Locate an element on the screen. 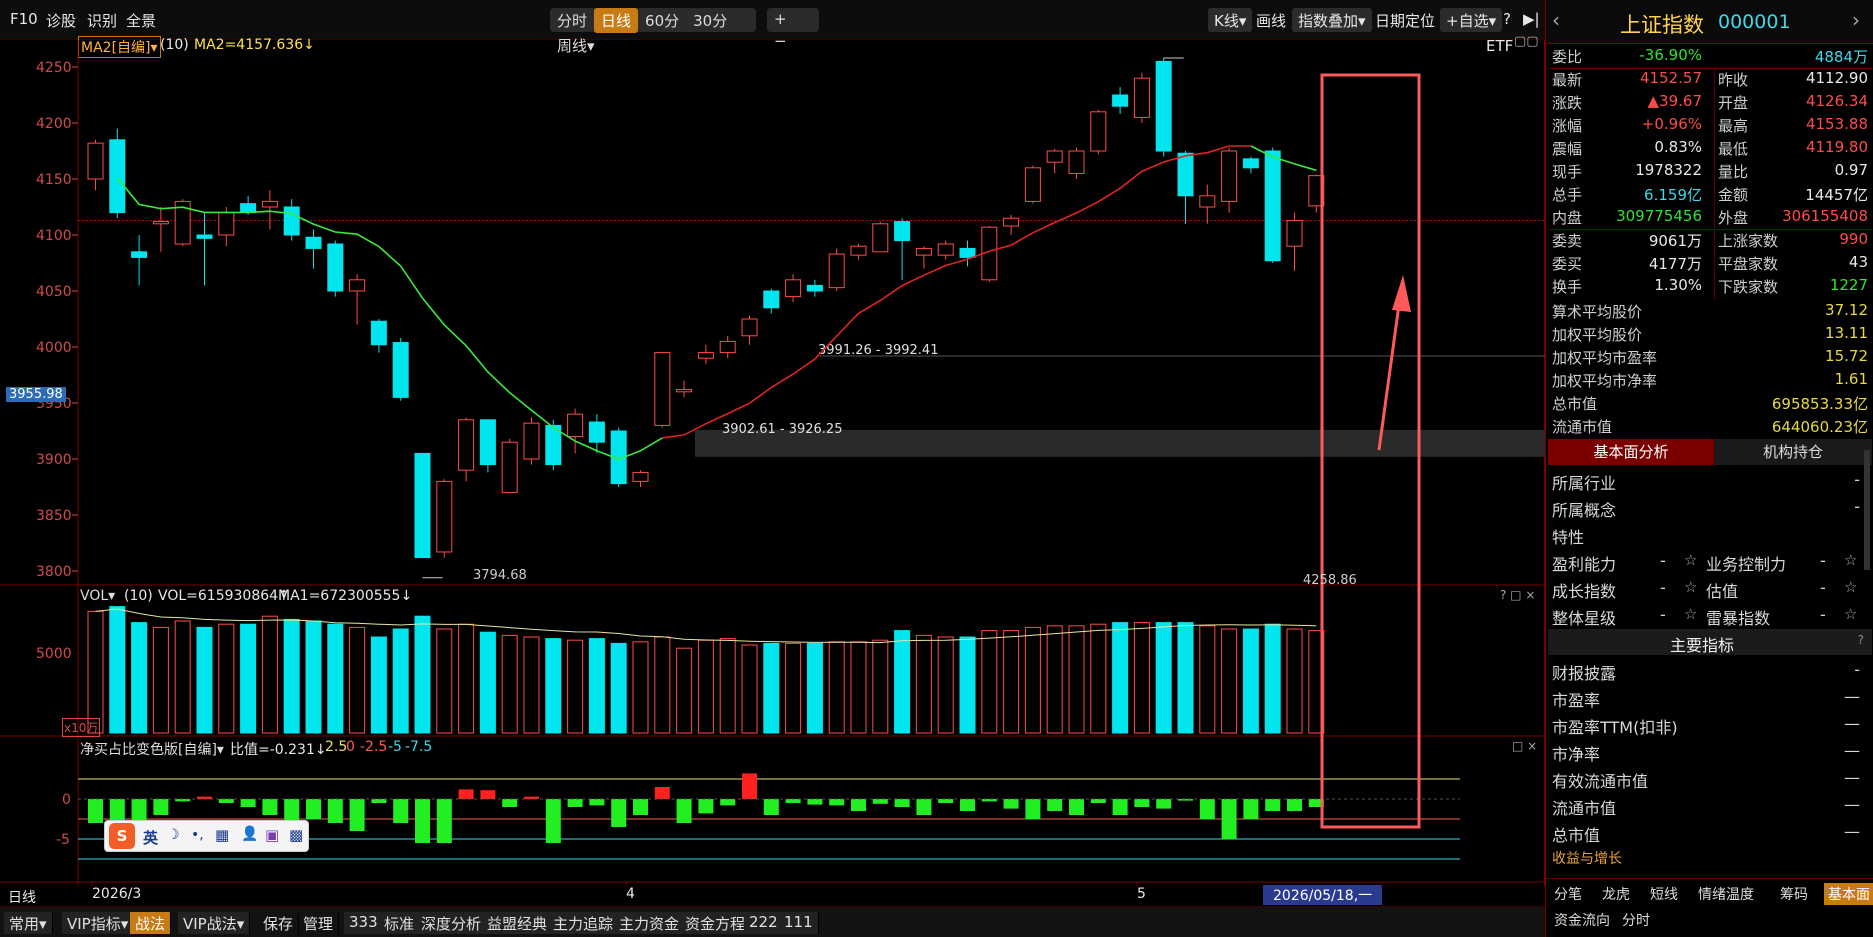 The image size is (1873, 937). sidebar-bottom-tab: 短线 is located at coordinates (1664, 894).